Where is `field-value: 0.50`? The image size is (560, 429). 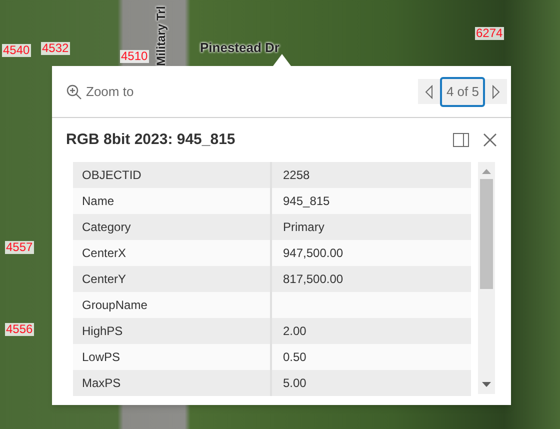
field-value: 0.50 is located at coordinates (295, 357).